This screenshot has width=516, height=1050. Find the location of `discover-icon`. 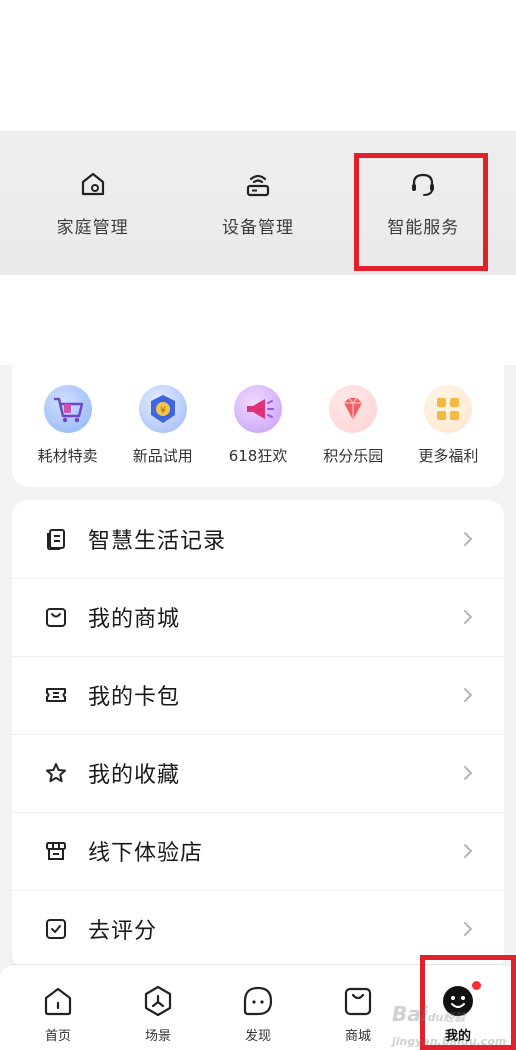

discover-icon is located at coordinates (258, 1001).